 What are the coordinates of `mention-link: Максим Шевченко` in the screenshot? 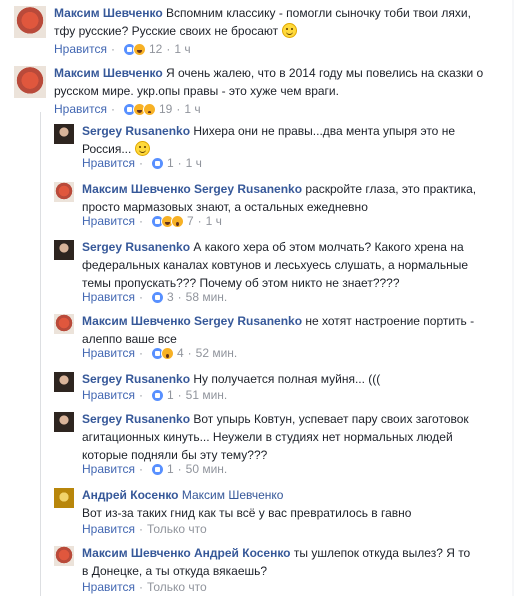 It's located at (233, 495).